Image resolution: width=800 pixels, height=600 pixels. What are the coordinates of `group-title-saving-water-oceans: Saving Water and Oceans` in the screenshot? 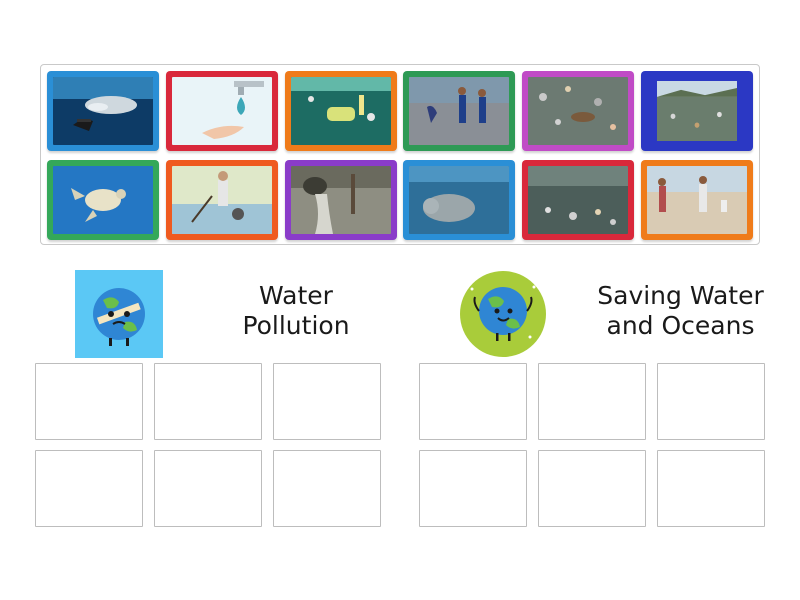 It's located at (680, 311).